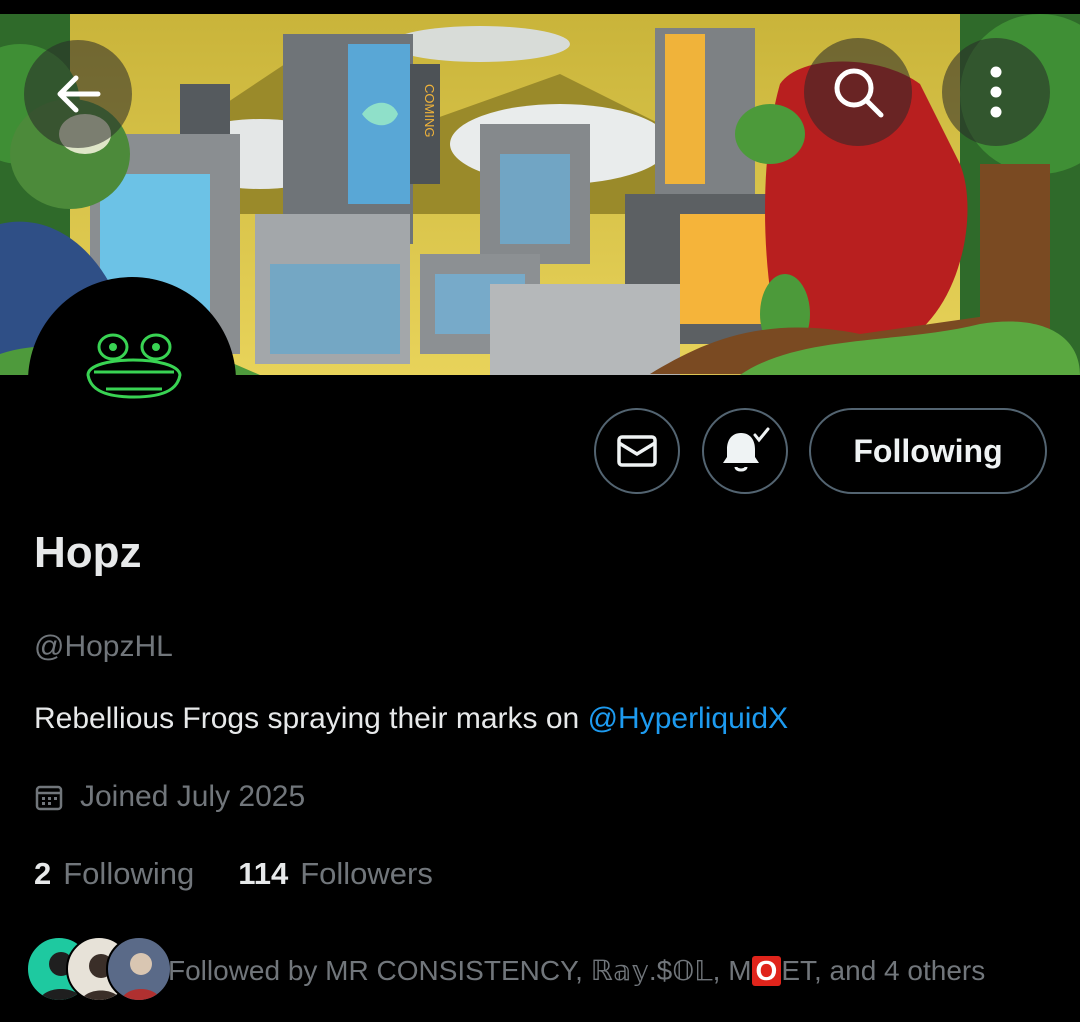 The image size is (1080, 1022). I want to click on more-vertical-icon, so click(996, 92).